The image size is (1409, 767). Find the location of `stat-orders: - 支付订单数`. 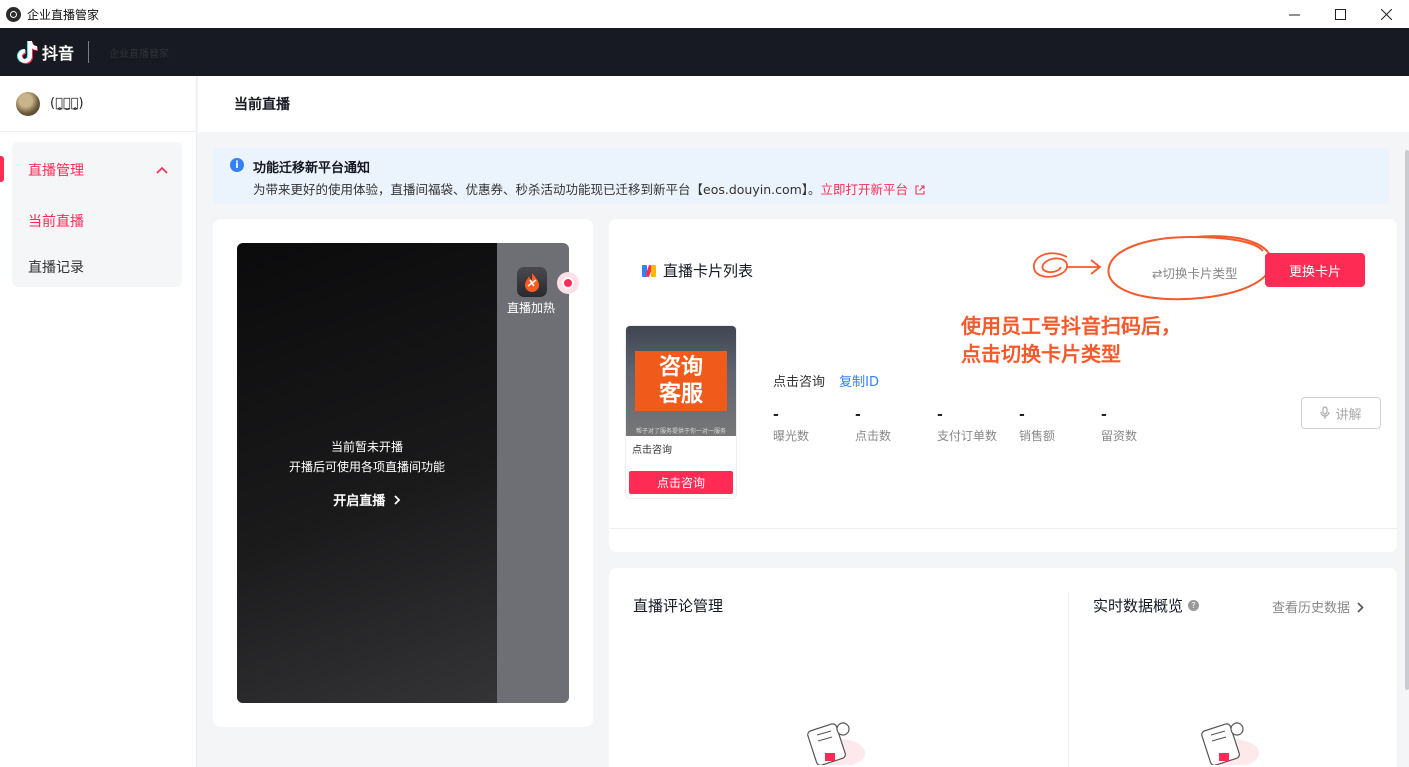

stat-orders: - 支付订单数 is located at coordinates (978, 425).